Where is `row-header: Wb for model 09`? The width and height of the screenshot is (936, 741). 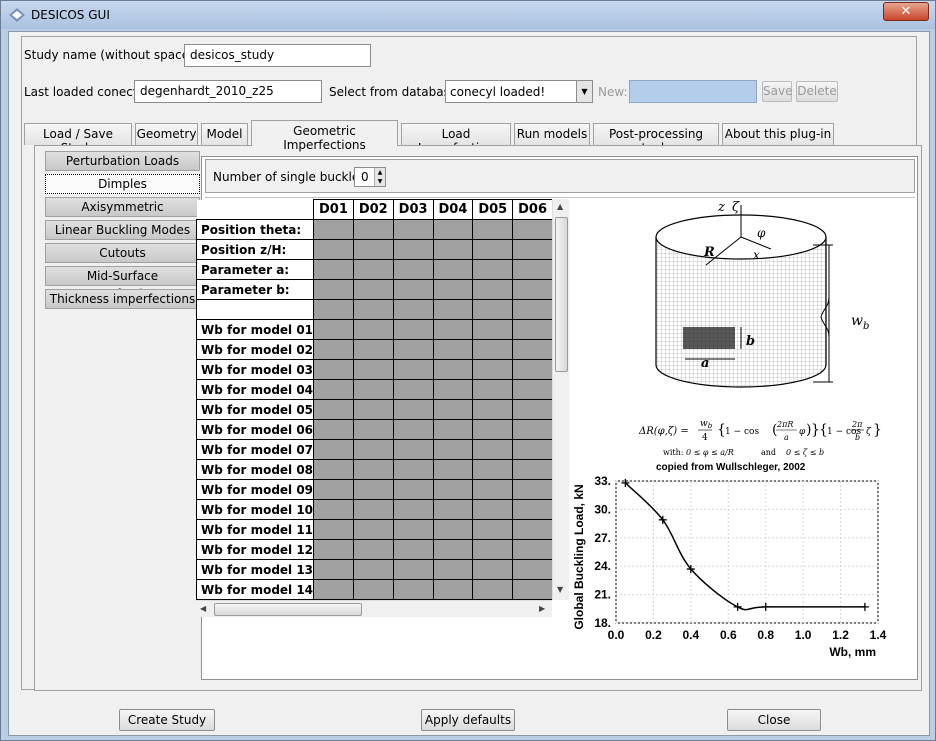 row-header: Wb for model 09 is located at coordinates (255, 489).